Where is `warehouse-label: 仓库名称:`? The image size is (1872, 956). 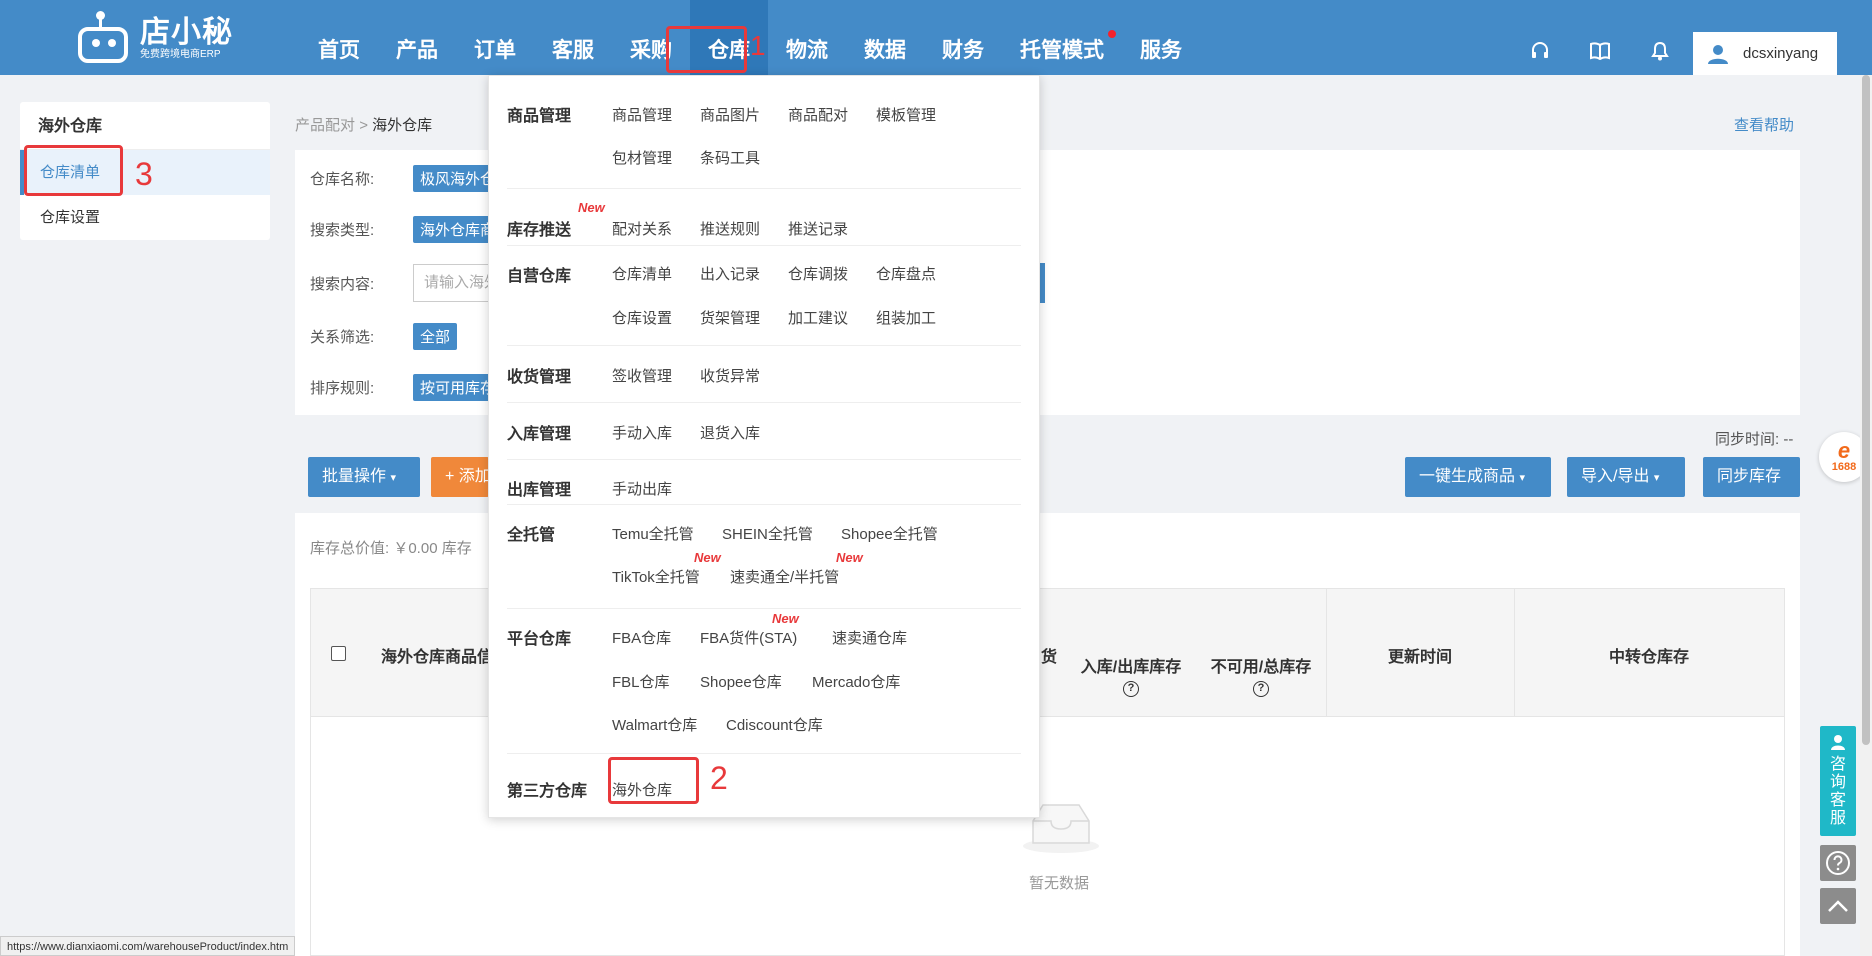
warehouse-label: 仓库名称: is located at coordinates (342, 179).